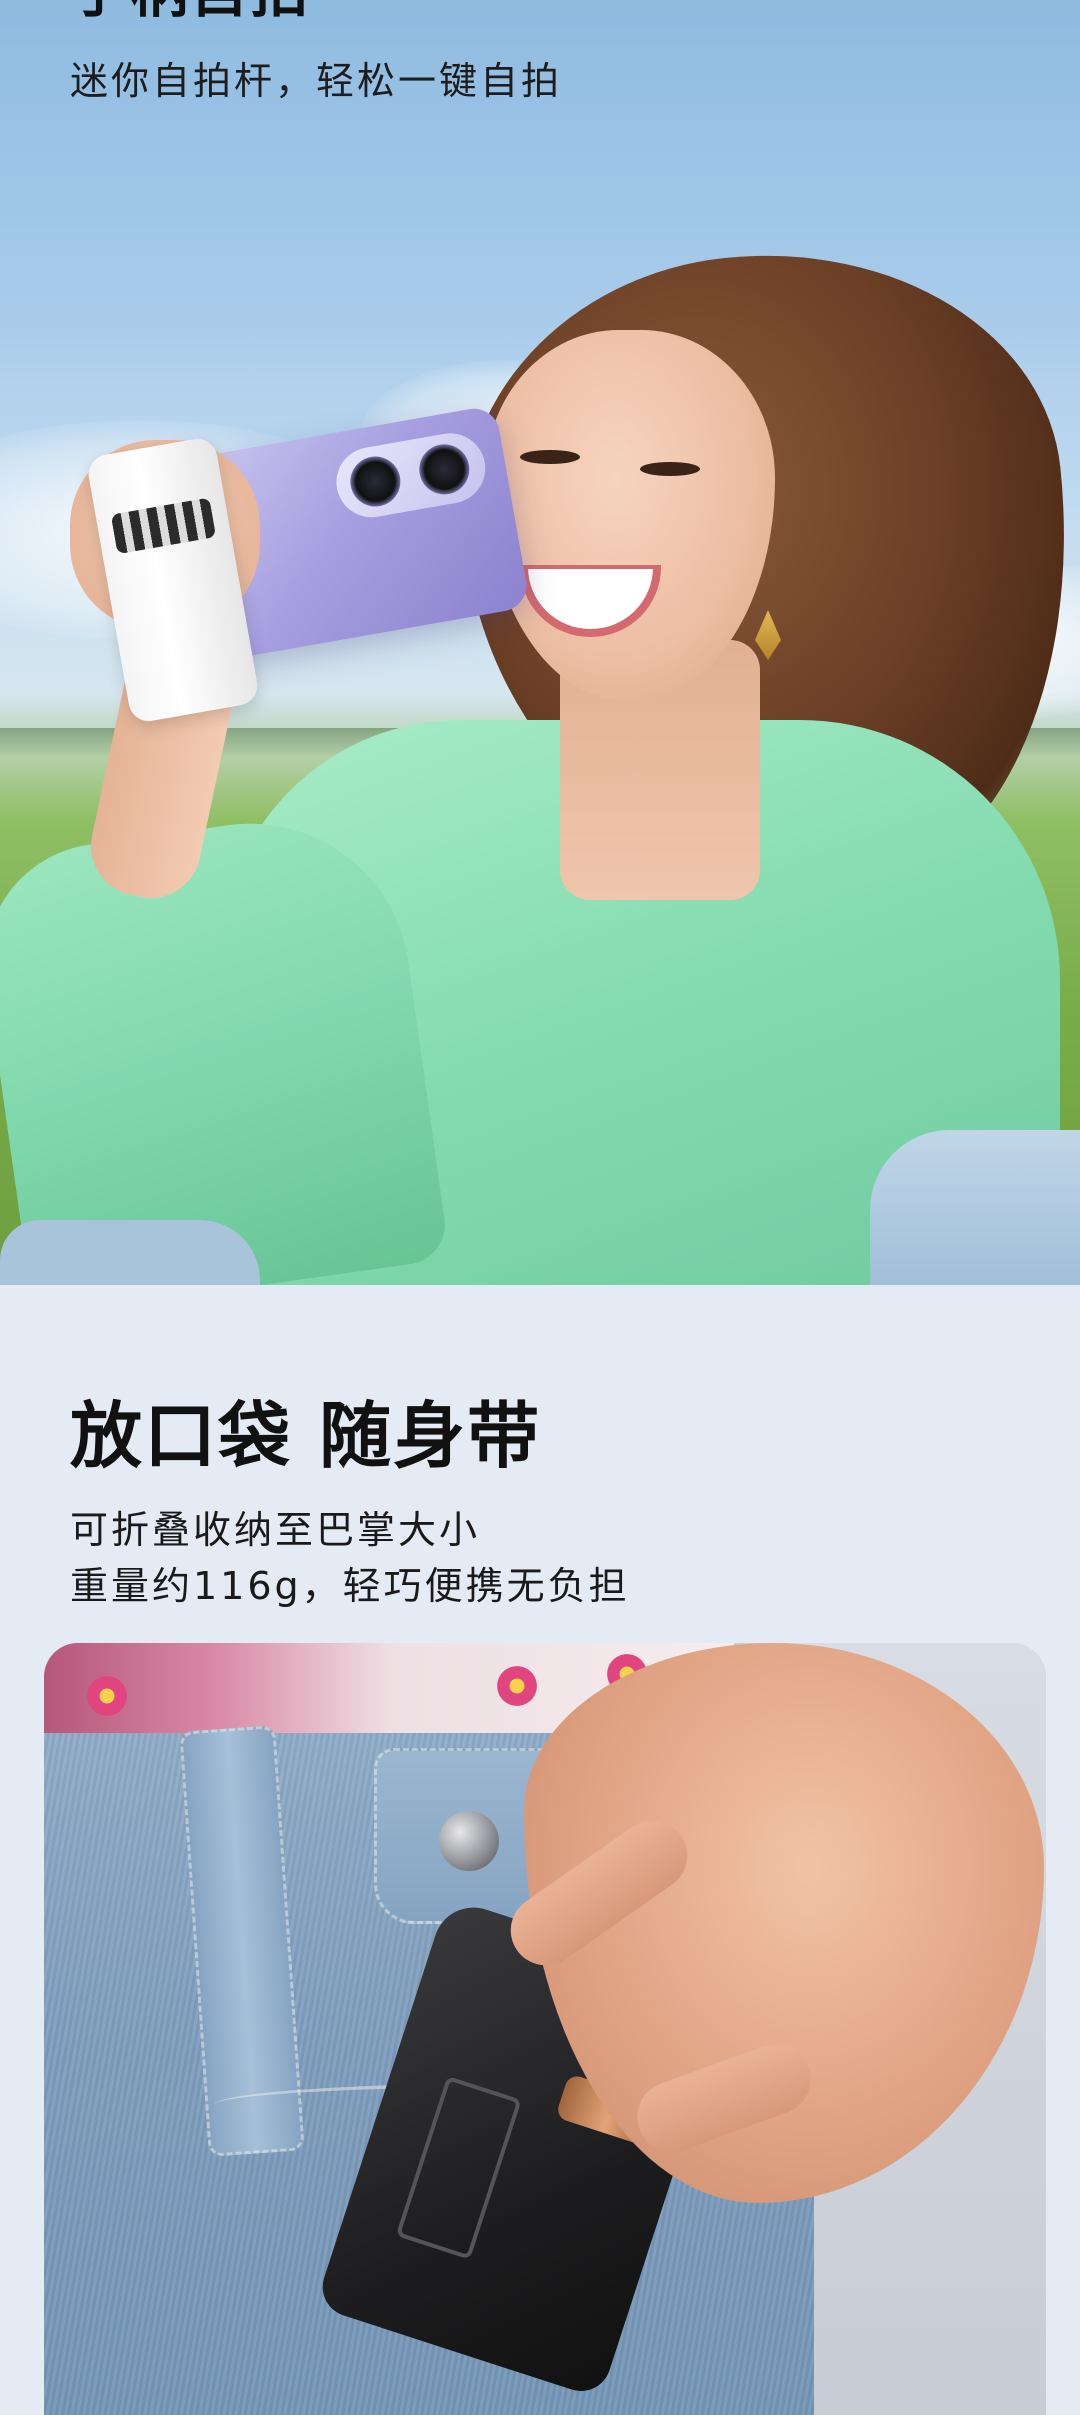  What do you see at coordinates (190, 10) in the screenshot?
I see `hero-title: 手柄自拍` at bounding box center [190, 10].